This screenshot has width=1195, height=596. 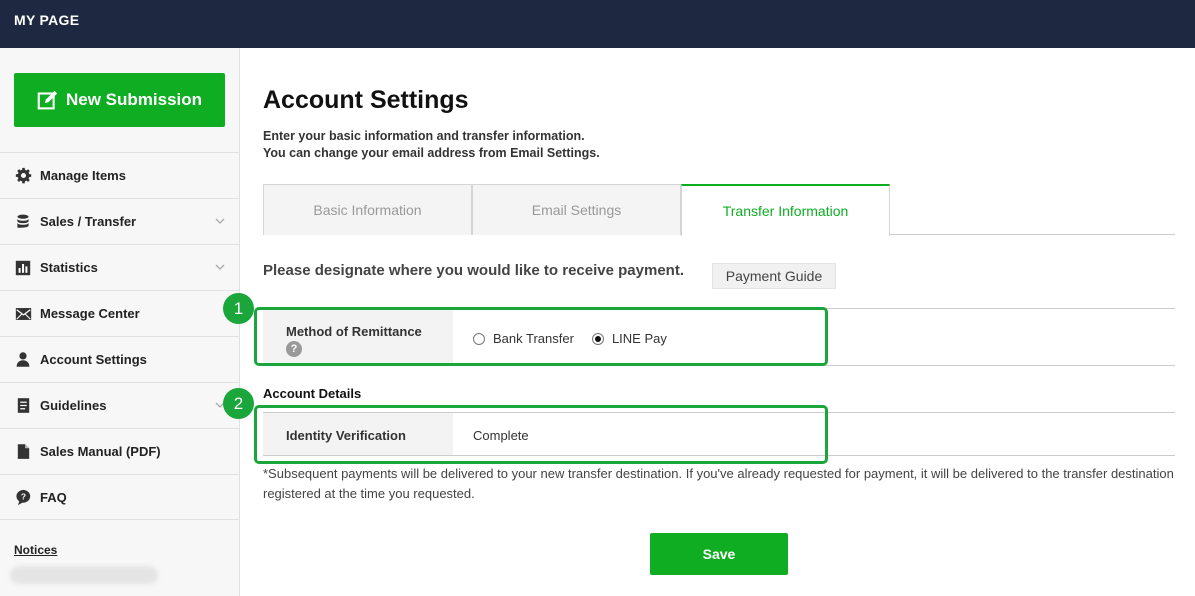 I want to click on file-icon, so click(x=23, y=452).